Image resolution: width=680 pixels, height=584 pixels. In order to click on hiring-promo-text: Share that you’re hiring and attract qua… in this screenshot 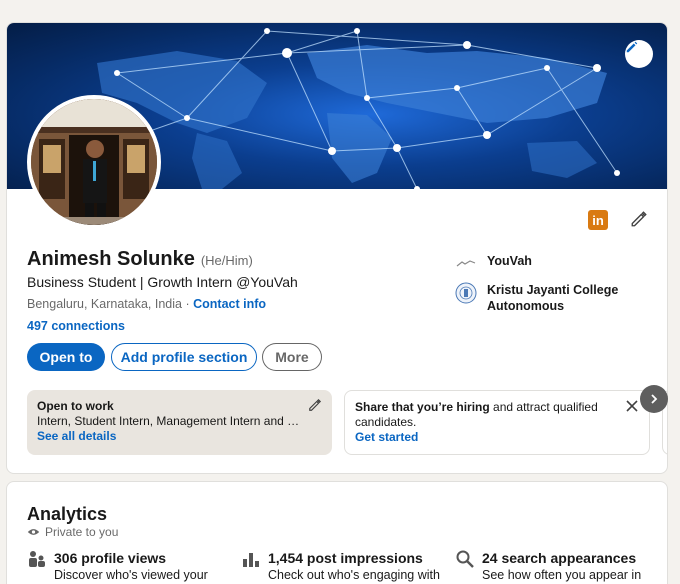, I will do `click(486, 415)`.